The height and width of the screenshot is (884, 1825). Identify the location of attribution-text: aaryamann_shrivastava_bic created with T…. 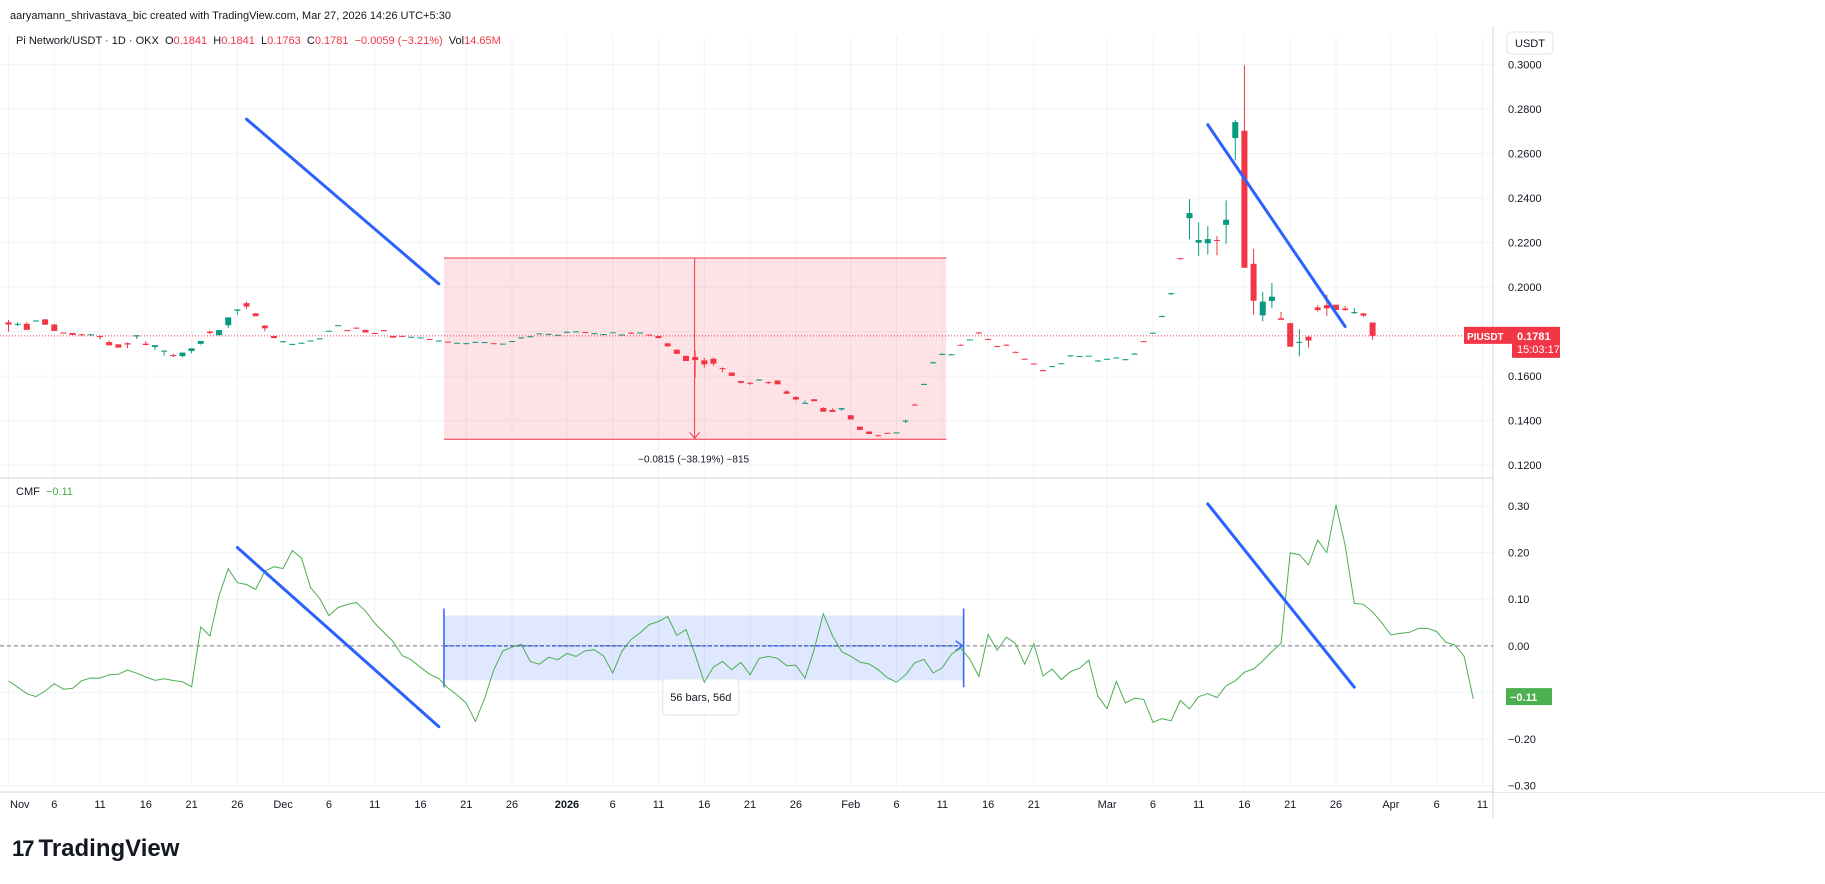
(230, 16).